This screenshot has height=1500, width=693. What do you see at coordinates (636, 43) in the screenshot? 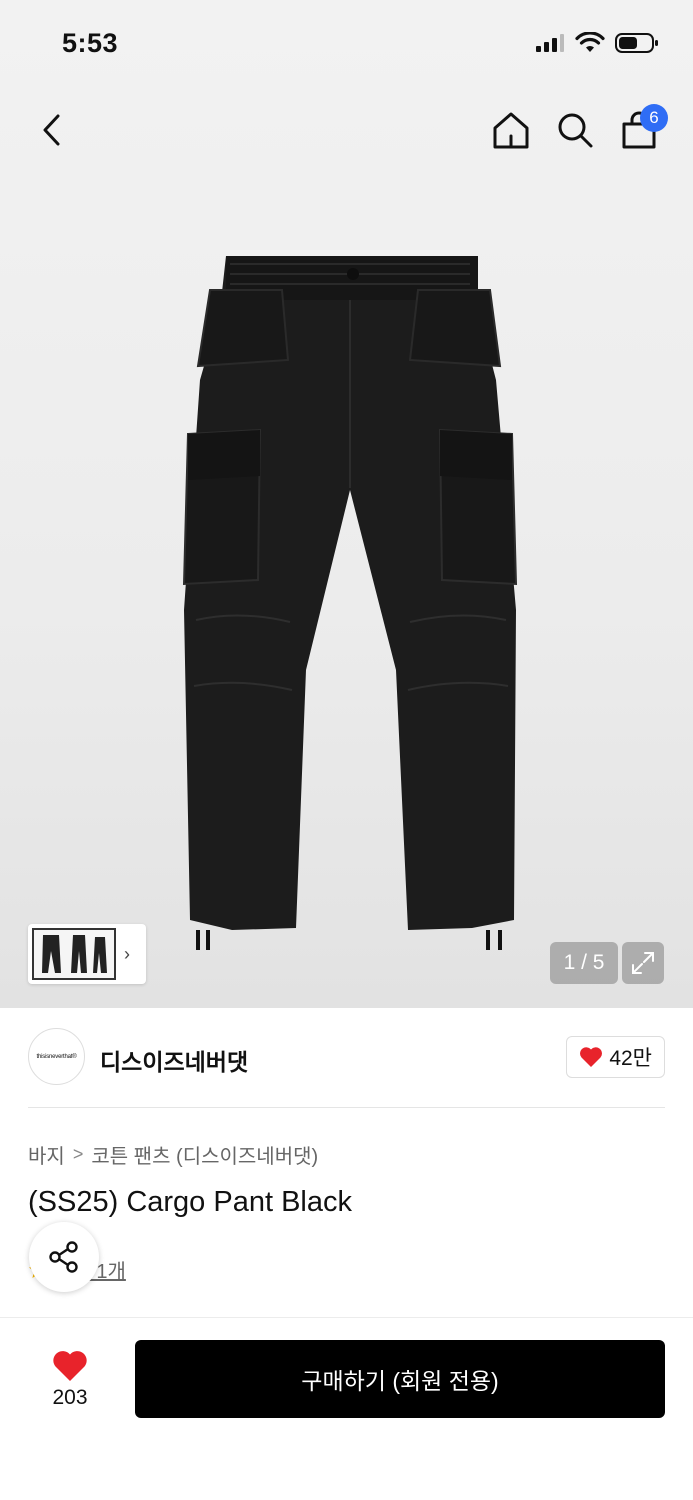
I see `battery-icon` at bounding box center [636, 43].